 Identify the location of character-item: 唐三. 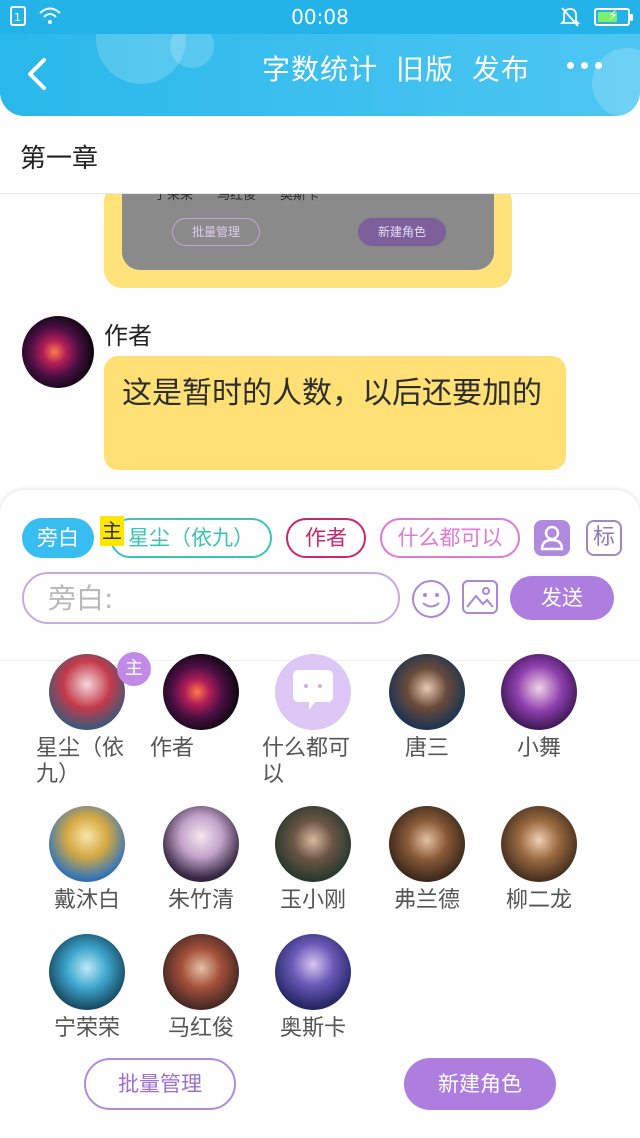
(427, 708).